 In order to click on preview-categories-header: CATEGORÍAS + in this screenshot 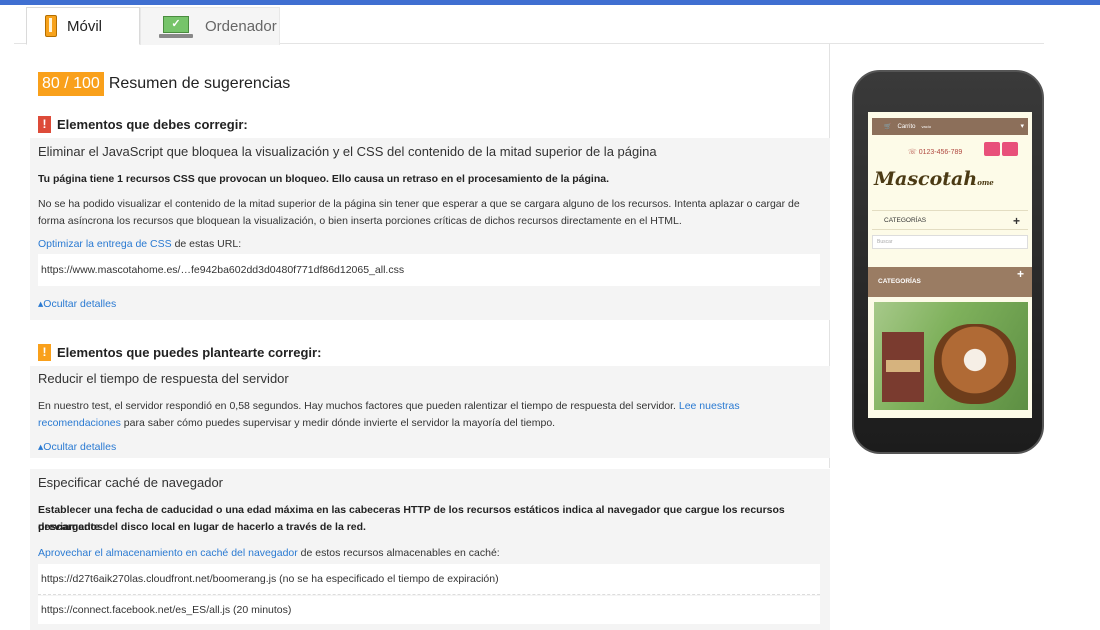, I will do `click(950, 282)`.